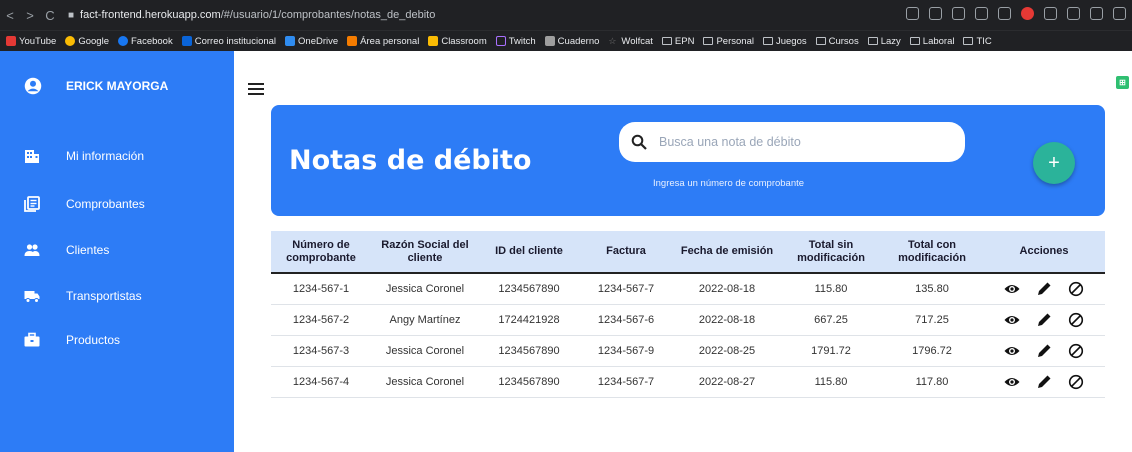 The image size is (1132, 452). What do you see at coordinates (912, 13) in the screenshot?
I see `share-icon` at bounding box center [912, 13].